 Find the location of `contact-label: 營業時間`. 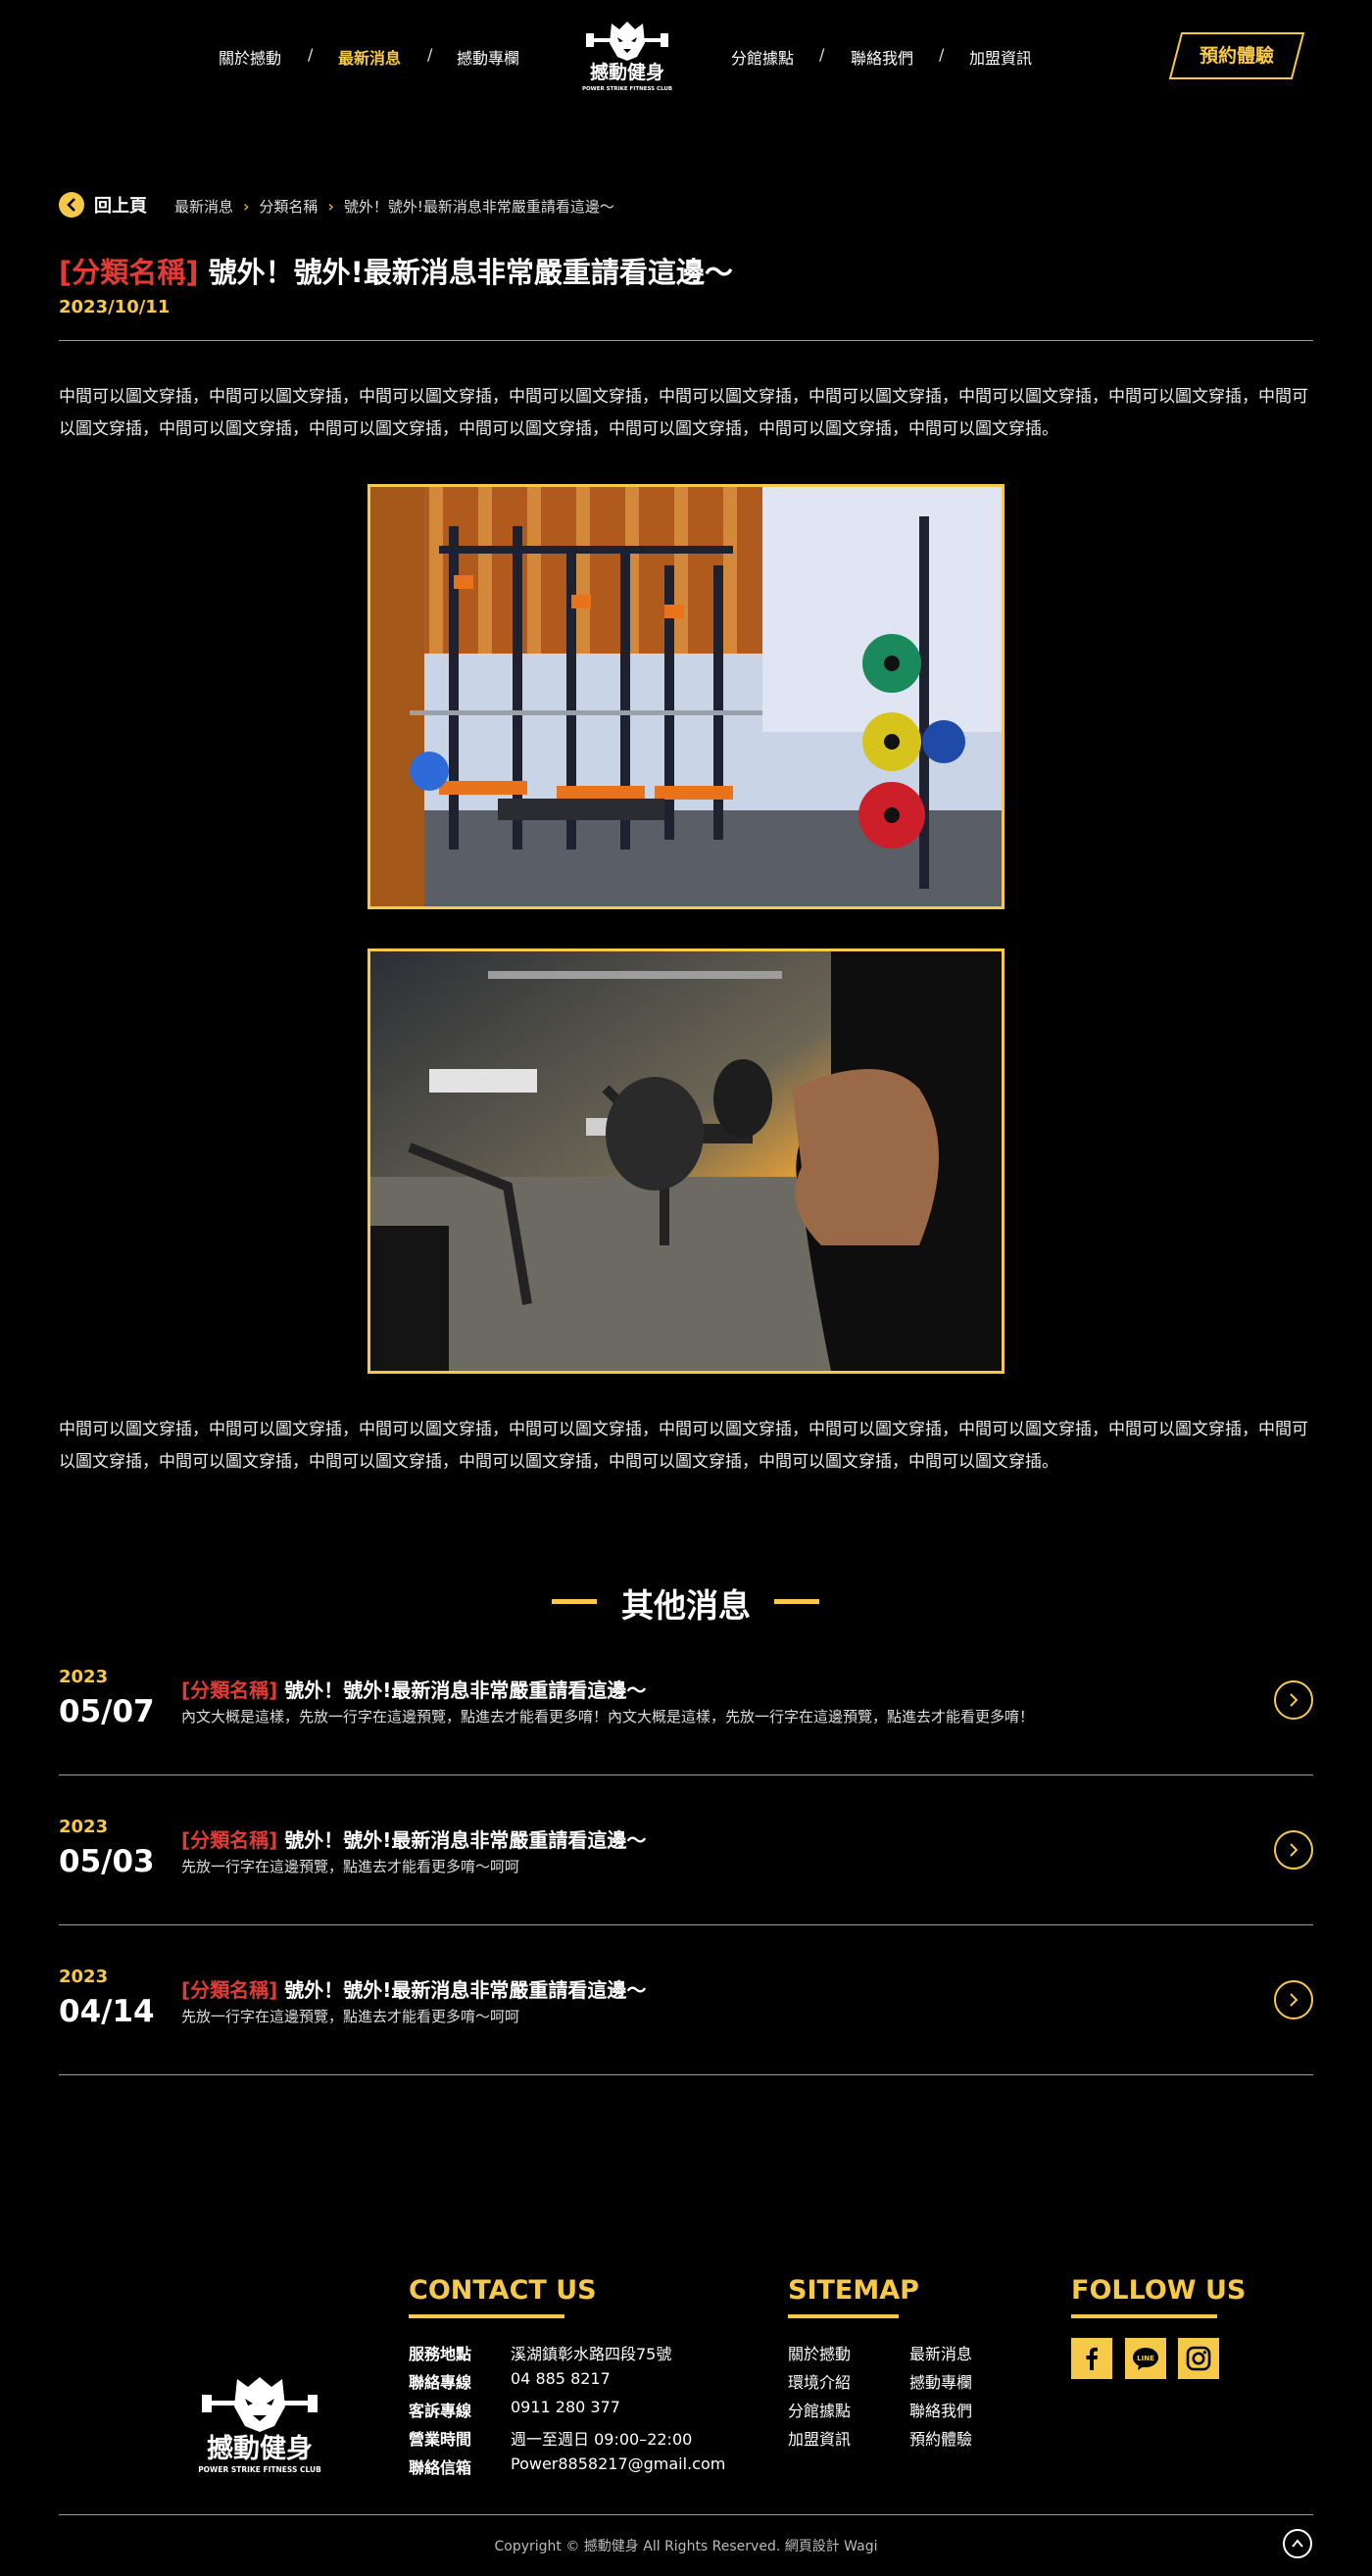

contact-label: 營業時間 is located at coordinates (440, 2439).